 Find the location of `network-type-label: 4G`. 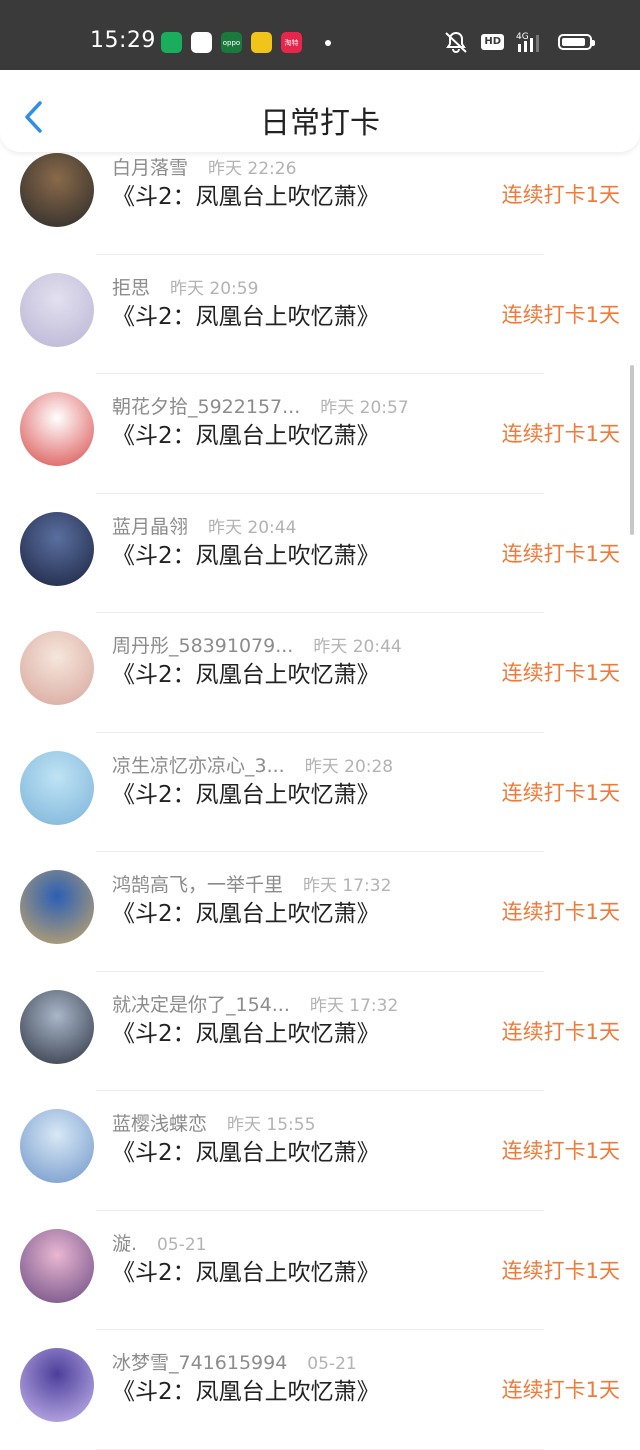

network-type-label: 4G is located at coordinates (522, 37).